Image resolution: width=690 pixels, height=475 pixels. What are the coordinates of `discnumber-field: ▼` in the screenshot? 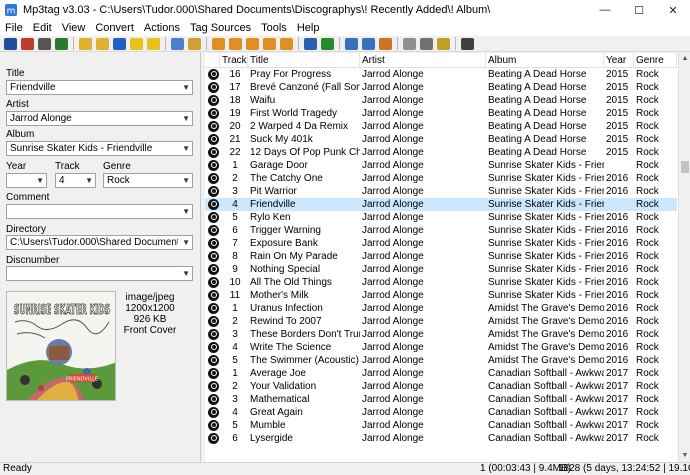 It's located at (99, 273).